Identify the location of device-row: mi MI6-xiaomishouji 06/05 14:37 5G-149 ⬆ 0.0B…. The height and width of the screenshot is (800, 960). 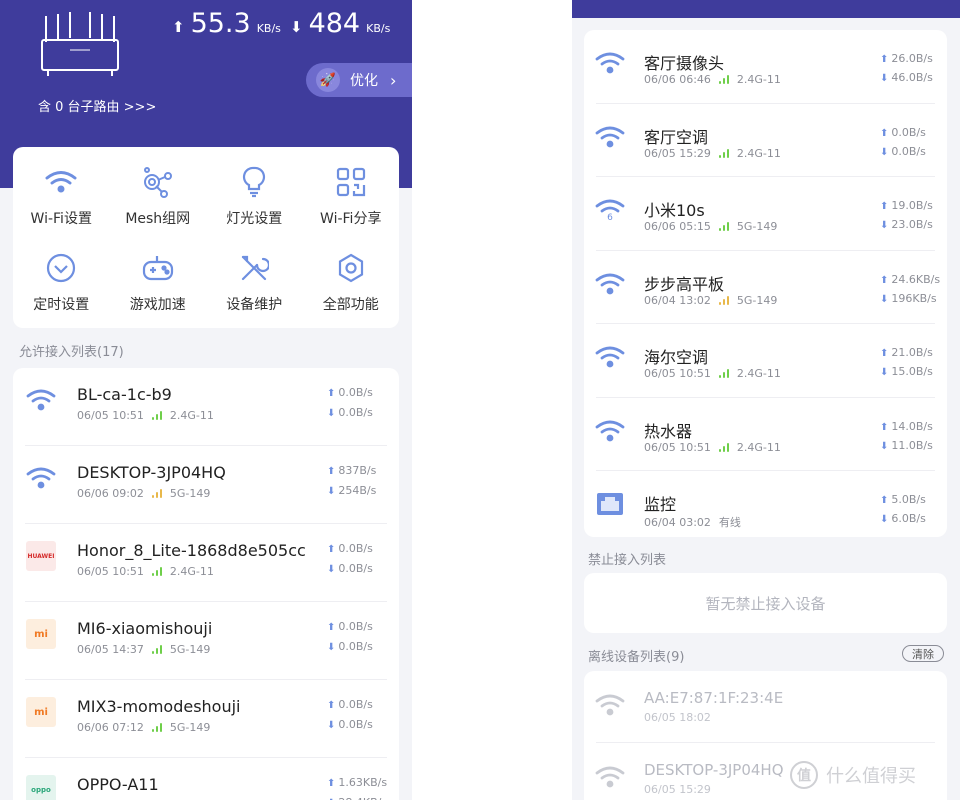
(206, 641).